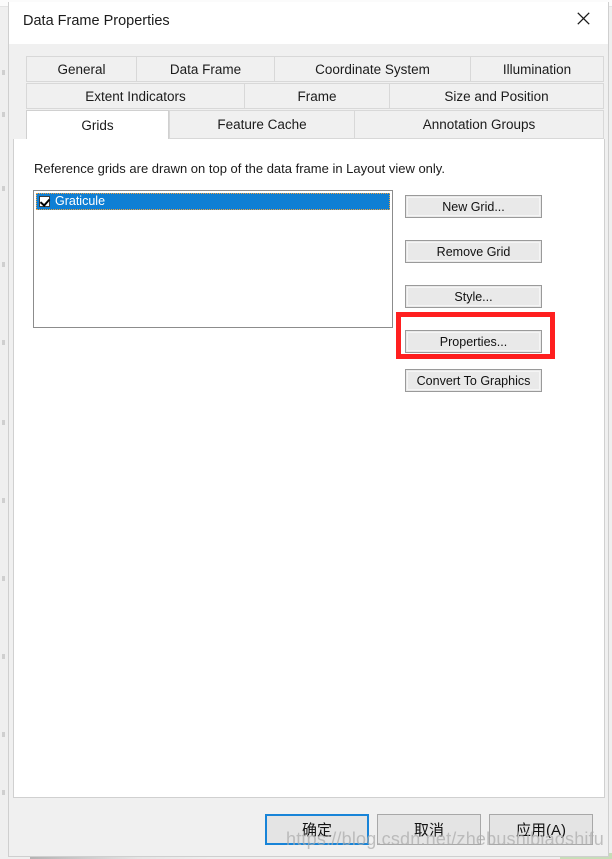  I want to click on list-item: Graticule, so click(213, 201).